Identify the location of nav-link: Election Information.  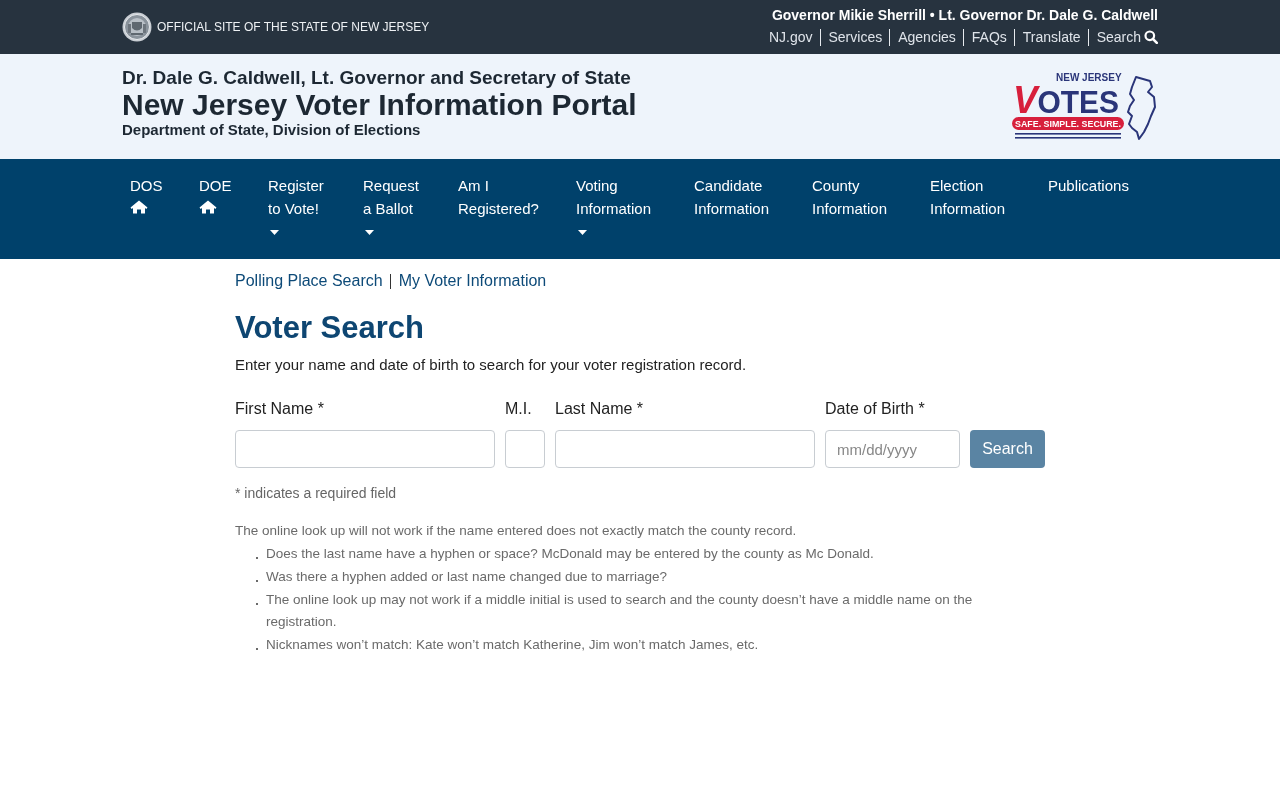
(975, 197).